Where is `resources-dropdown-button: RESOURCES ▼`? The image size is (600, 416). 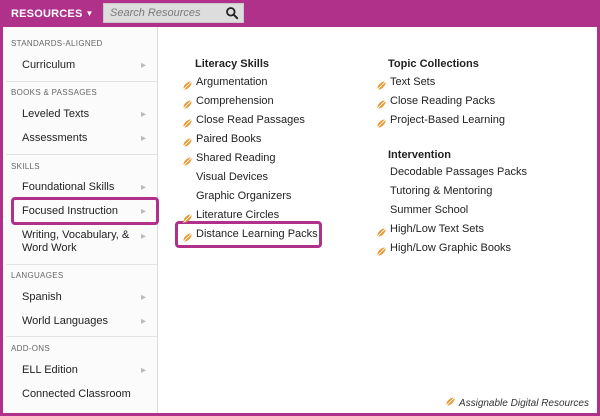
resources-dropdown-button: RESOURCES ▼ is located at coordinates (52, 13).